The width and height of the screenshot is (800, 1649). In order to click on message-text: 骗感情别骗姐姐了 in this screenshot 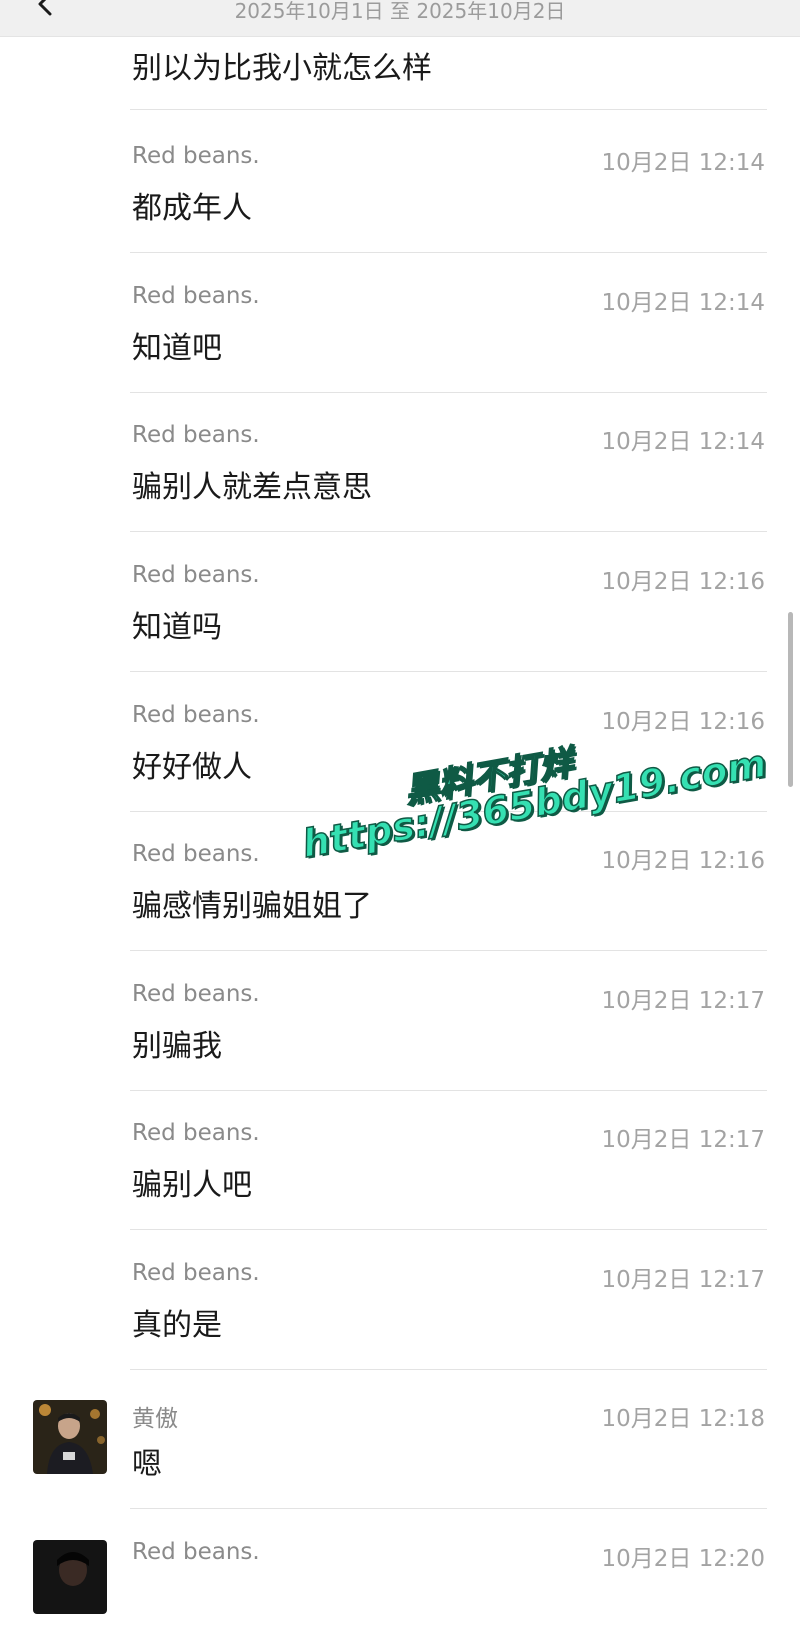, I will do `click(252, 906)`.